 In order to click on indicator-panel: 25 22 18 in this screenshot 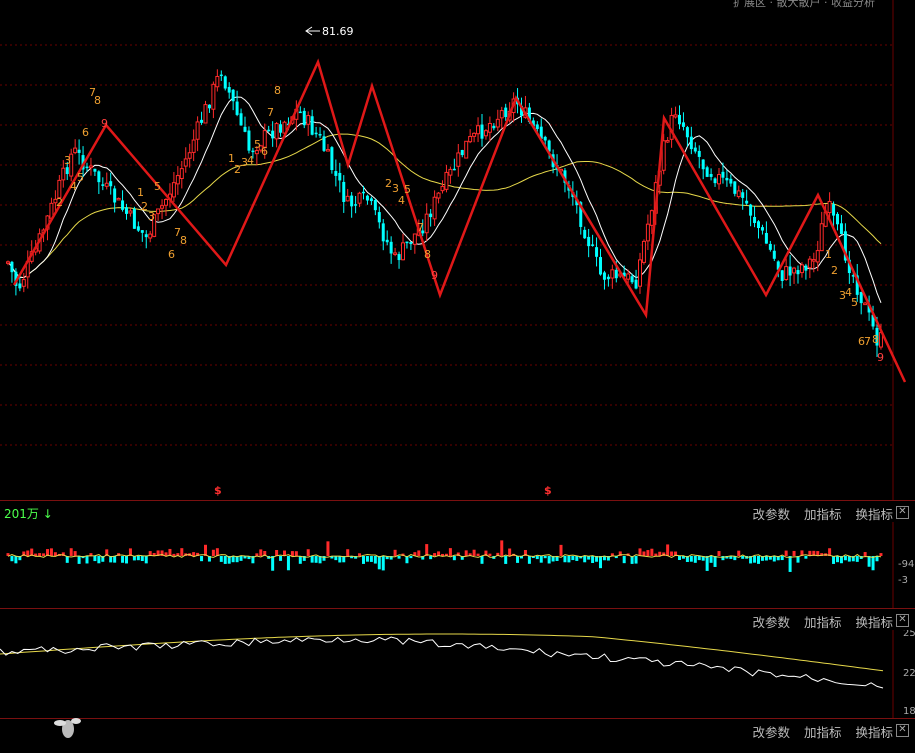, I will do `click(457, 673)`.